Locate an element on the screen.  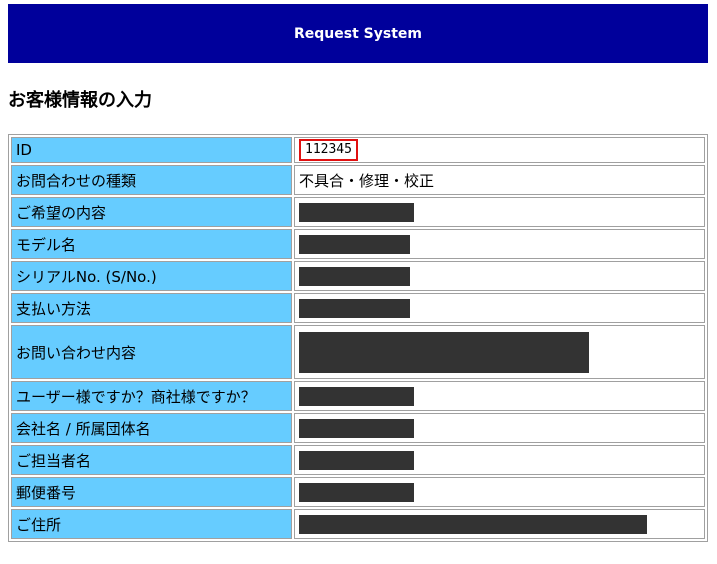
inquiry-type-value: 不具合・修理・校正 is located at coordinates (499, 180).